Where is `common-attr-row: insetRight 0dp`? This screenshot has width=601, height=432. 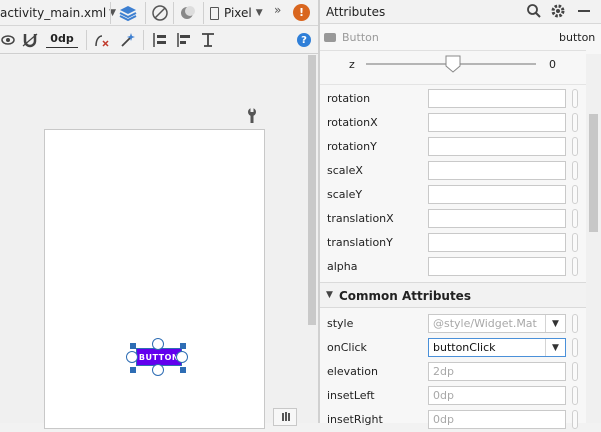 common-attr-row: insetRight 0dp is located at coordinates (453, 420).